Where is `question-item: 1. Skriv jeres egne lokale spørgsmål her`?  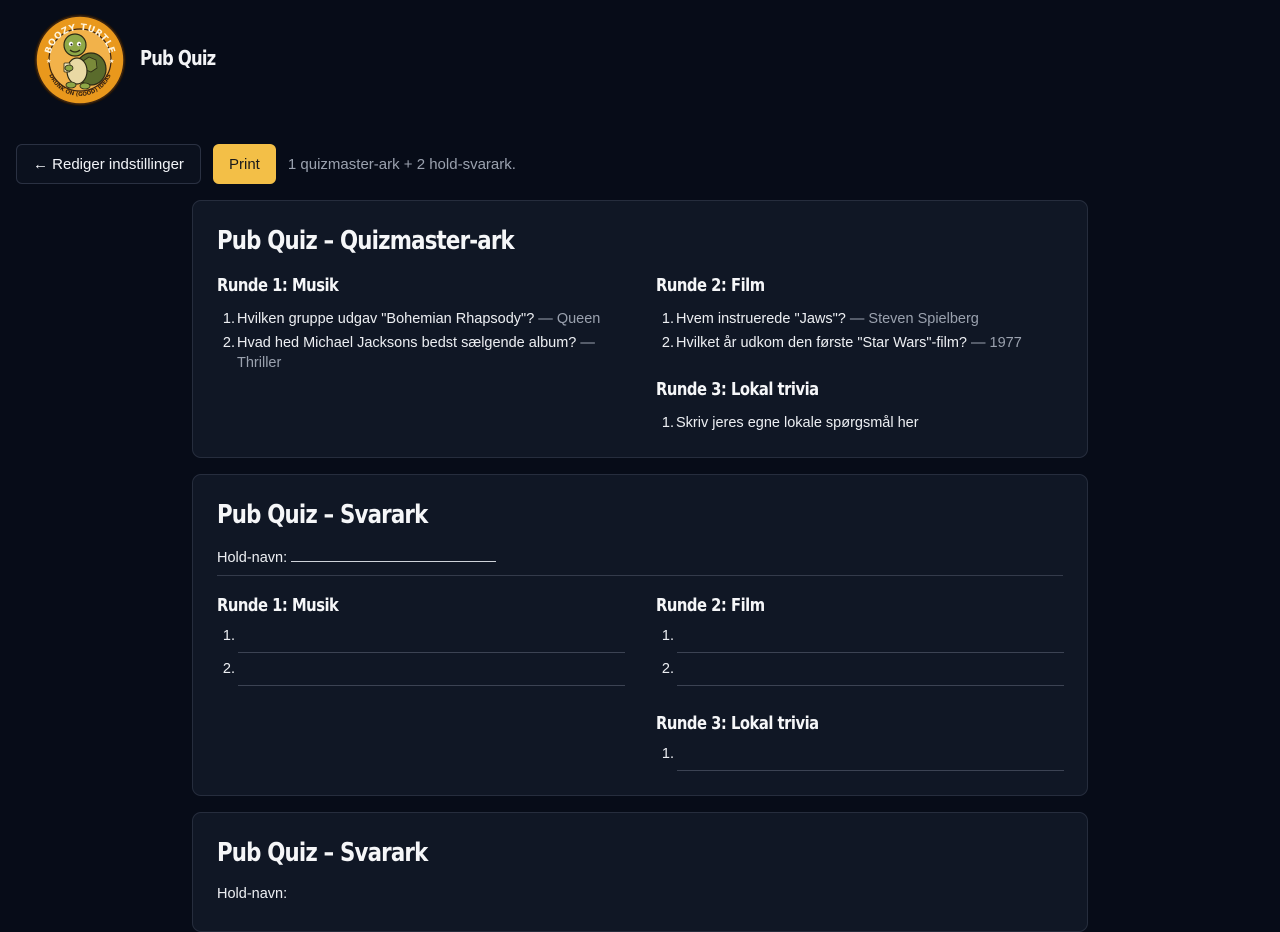 question-item: 1. Skriv jeres egne lokale spørgsmål her is located at coordinates (856, 423).